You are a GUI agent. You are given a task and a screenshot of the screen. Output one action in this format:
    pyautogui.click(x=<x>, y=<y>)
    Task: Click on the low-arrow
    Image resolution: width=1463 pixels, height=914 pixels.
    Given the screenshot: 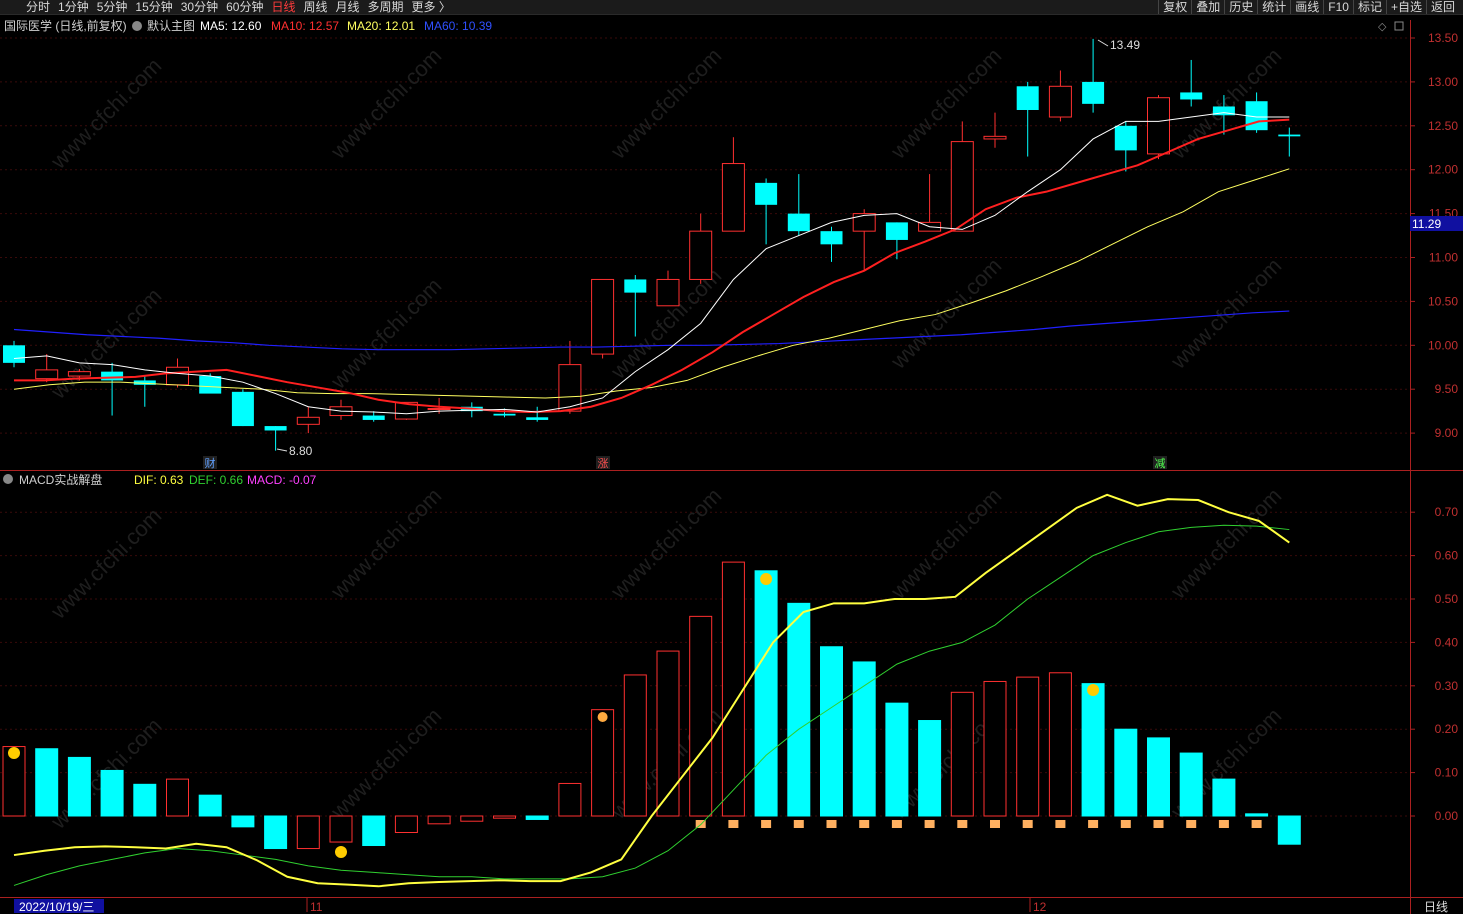 What is the action you would take?
    pyautogui.click(x=282, y=450)
    